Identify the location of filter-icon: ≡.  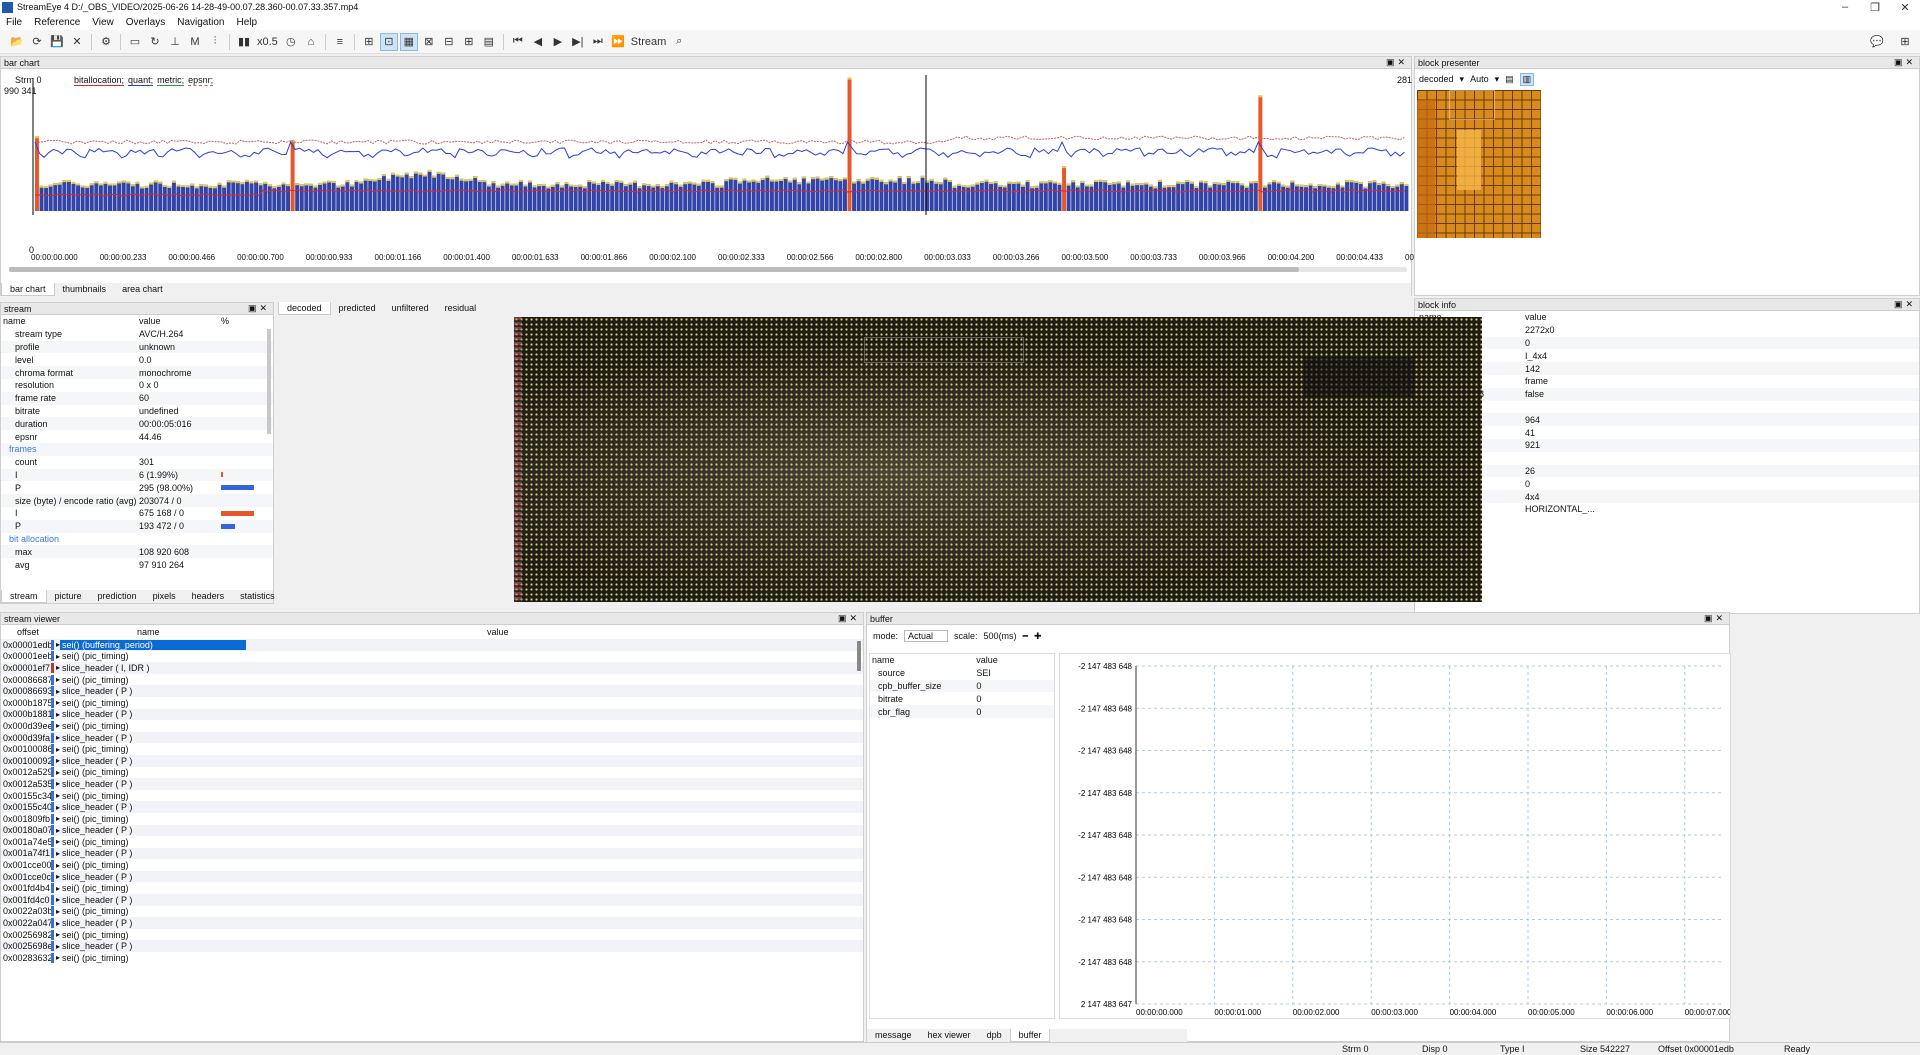
(340, 42).